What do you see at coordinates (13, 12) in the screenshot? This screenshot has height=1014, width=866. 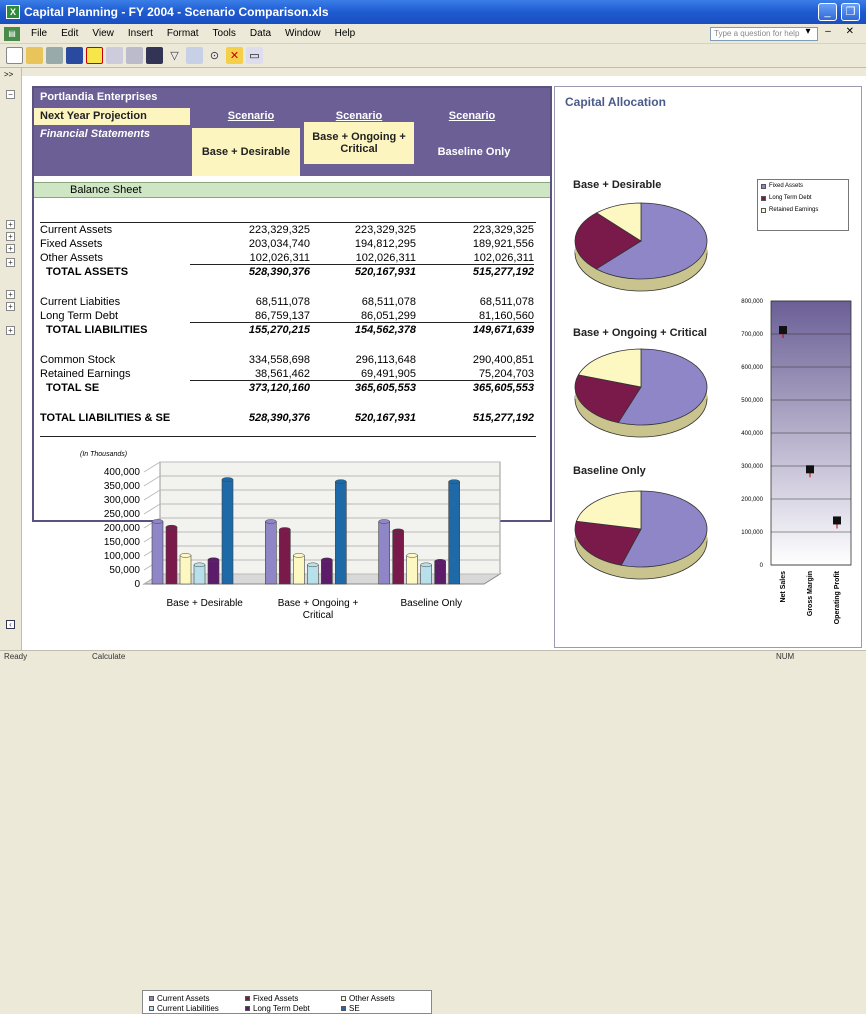 I see `excel-app-icon: X` at bounding box center [13, 12].